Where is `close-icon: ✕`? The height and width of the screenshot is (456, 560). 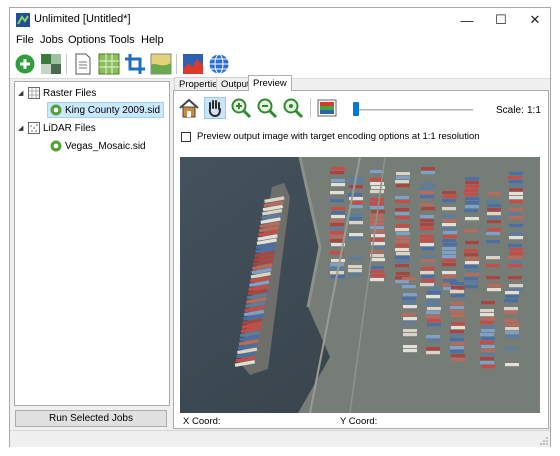
close-icon: ✕ is located at coordinates (535, 19).